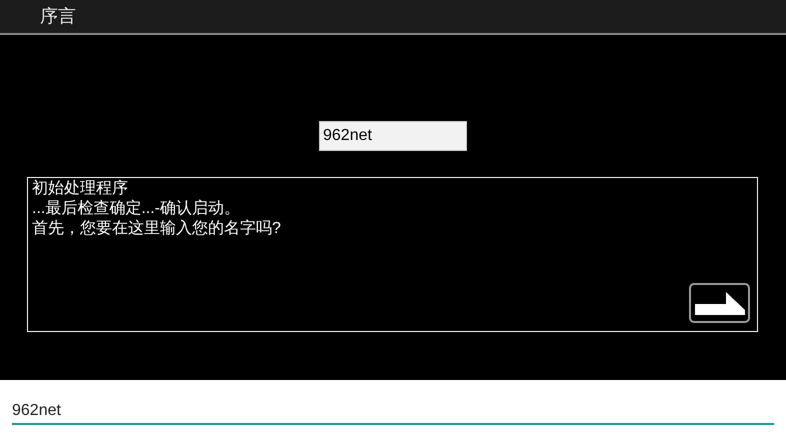 The height and width of the screenshot is (442, 786). I want to click on text-input-field: 962net, so click(393, 411).